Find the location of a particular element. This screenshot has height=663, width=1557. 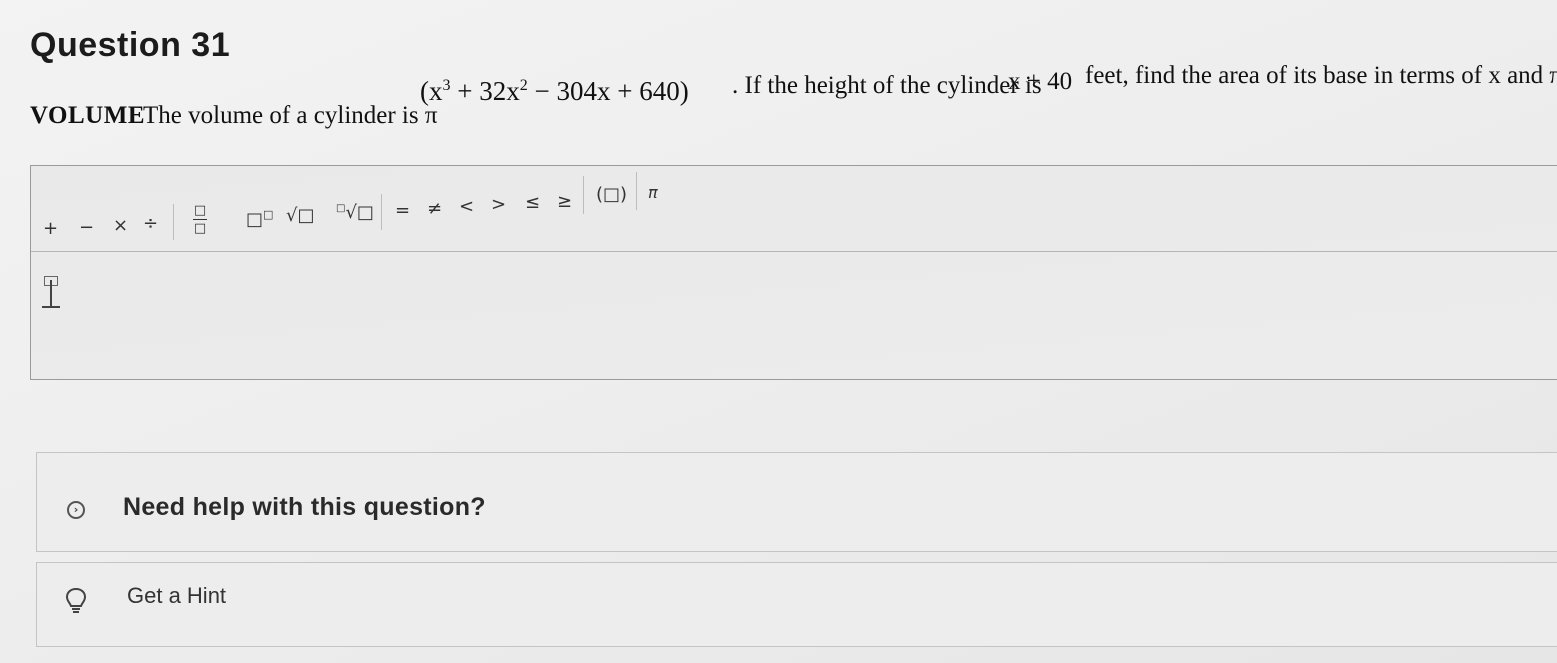

cursor-foot is located at coordinates (51, 307).